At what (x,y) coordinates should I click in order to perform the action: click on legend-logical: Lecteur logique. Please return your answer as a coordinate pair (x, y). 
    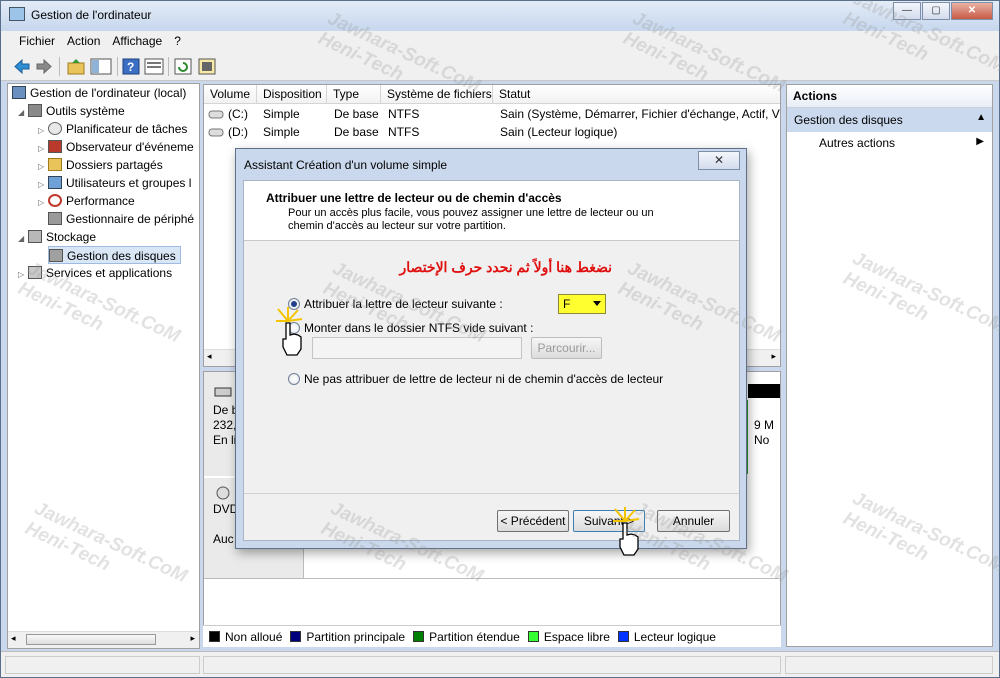
    Looking at the image, I should click on (666, 636).